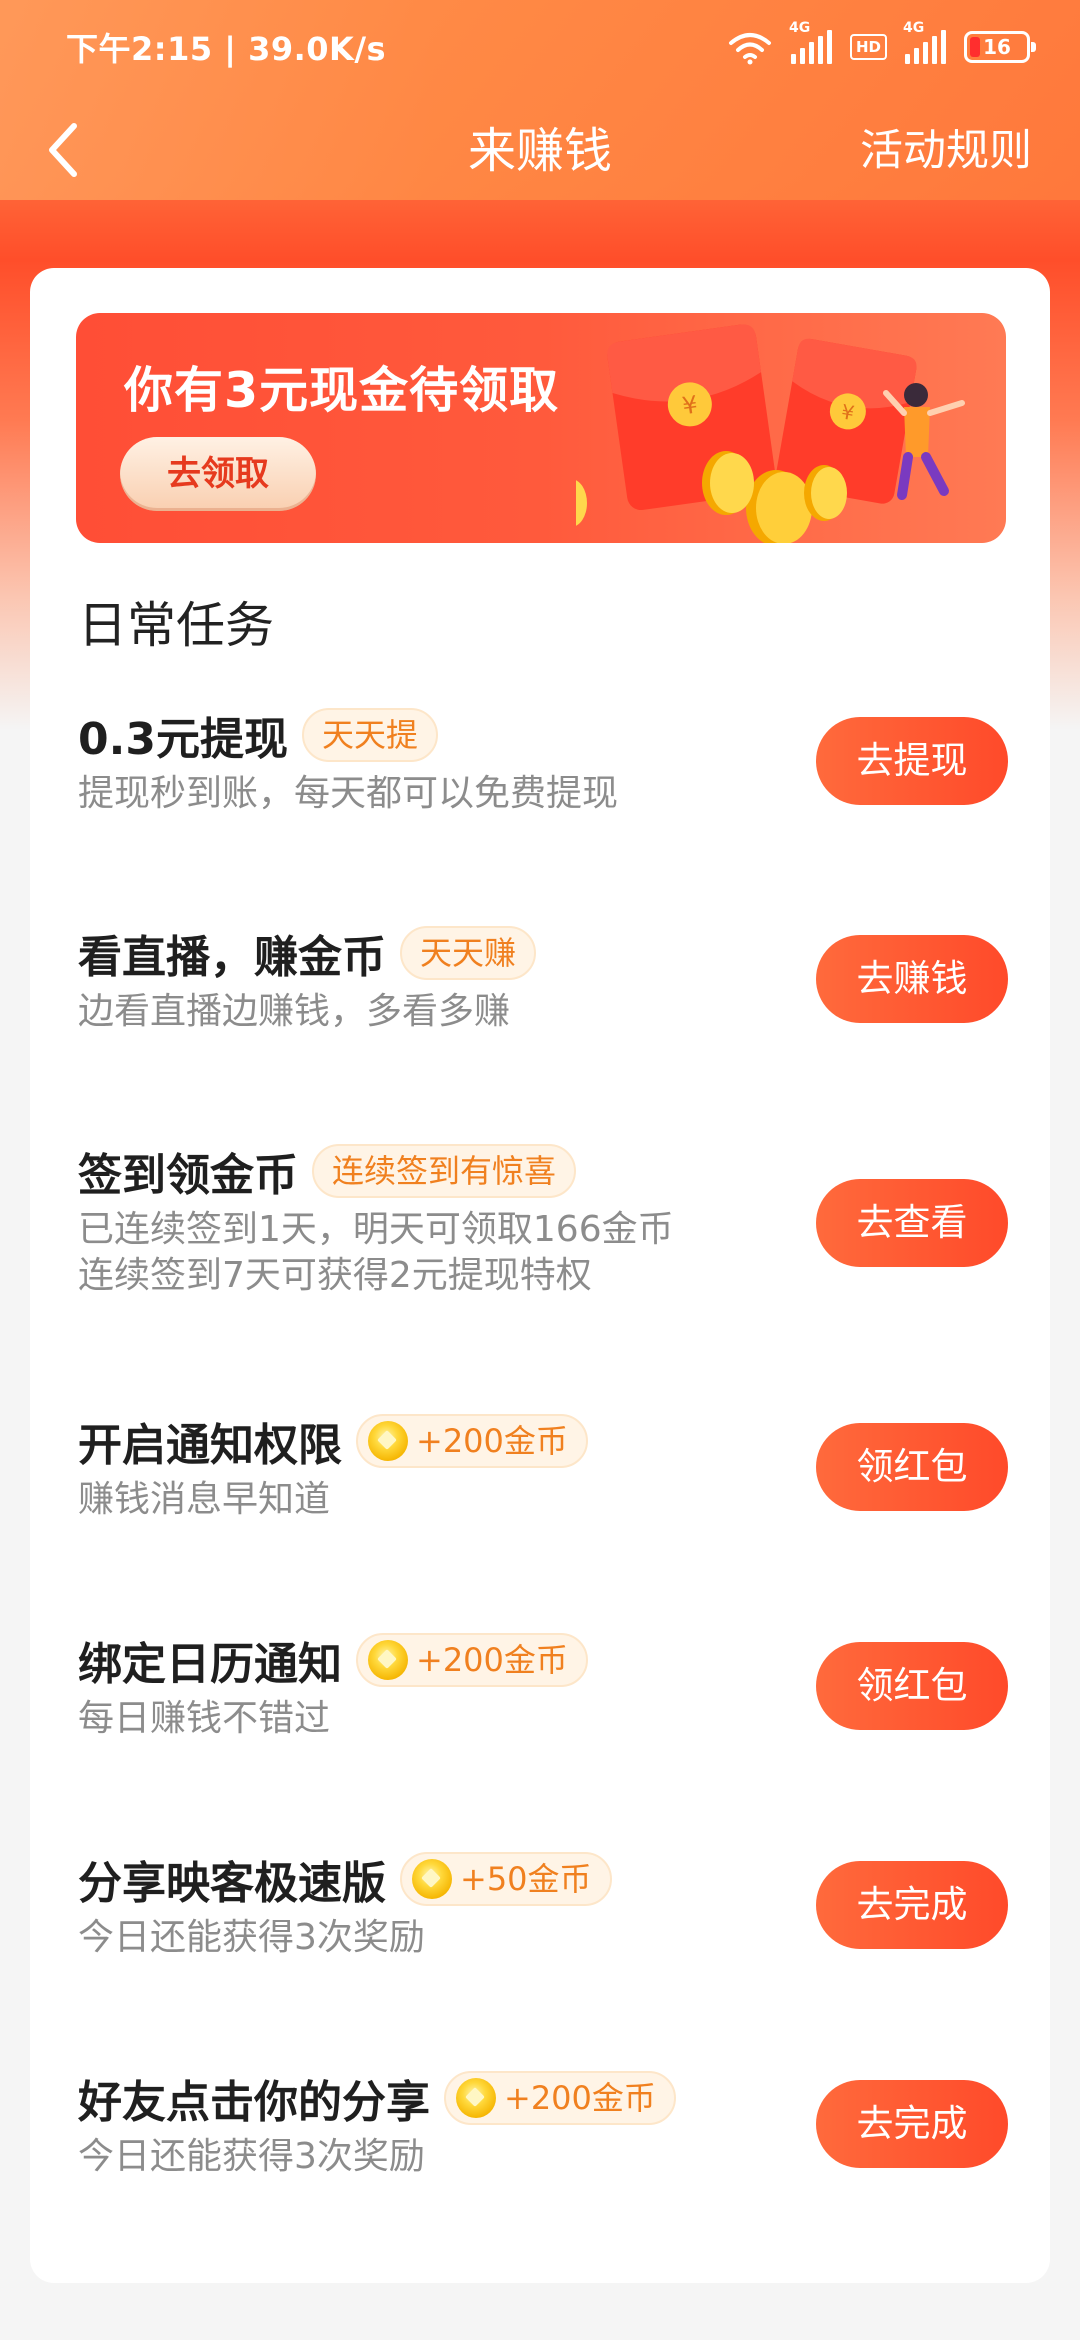 This screenshot has width=1080, height=2340. What do you see at coordinates (924, 42) in the screenshot?
I see `signal-4g-icon-2: 4G` at bounding box center [924, 42].